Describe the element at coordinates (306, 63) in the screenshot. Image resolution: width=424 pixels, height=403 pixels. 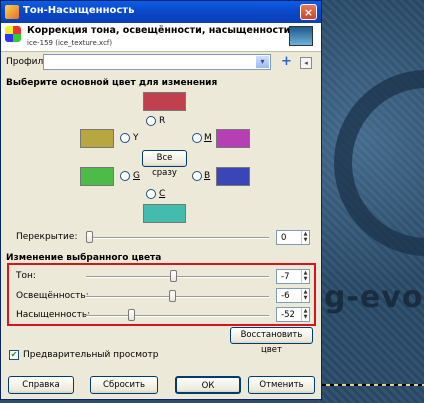
I see `preset-menu-icon: ◂` at that location.